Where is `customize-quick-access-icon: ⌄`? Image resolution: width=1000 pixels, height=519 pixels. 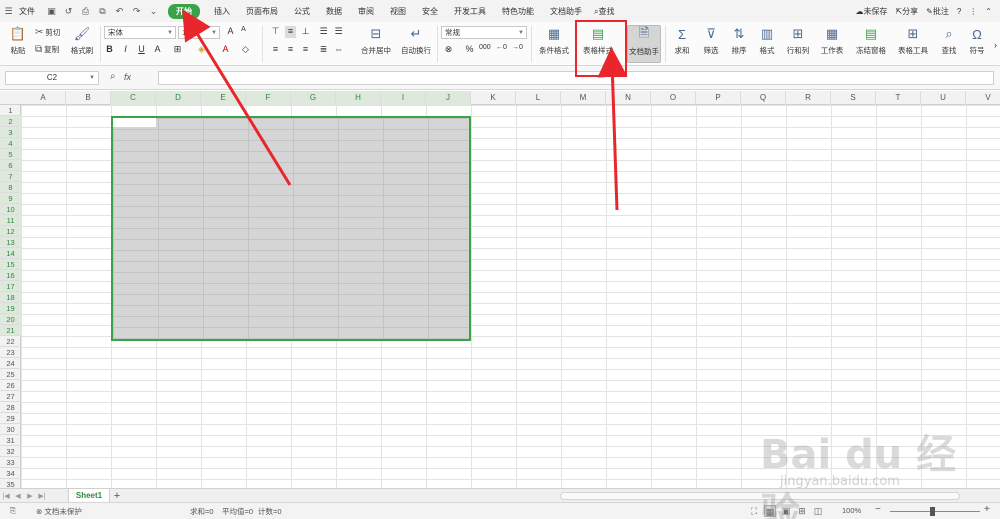
customize-quick-access-icon: ⌄ is located at coordinates (153, 11).